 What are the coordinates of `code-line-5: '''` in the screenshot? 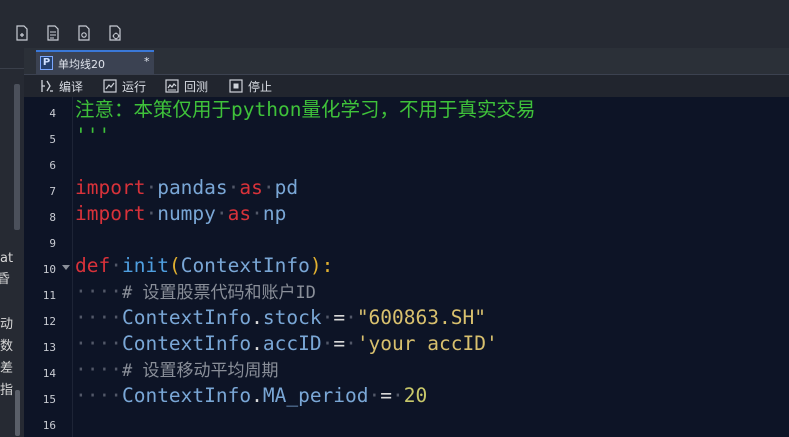 It's located at (92, 136).